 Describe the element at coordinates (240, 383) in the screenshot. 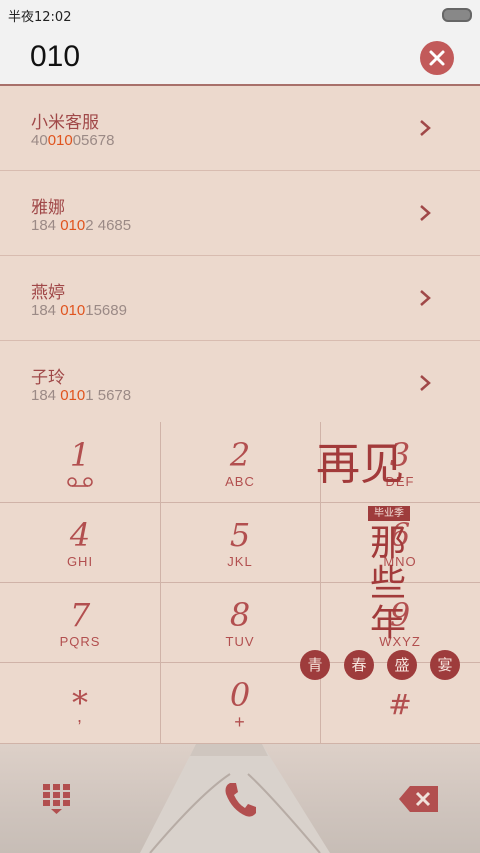

I see `contact-row: 子玲 184 0101 5678` at that location.